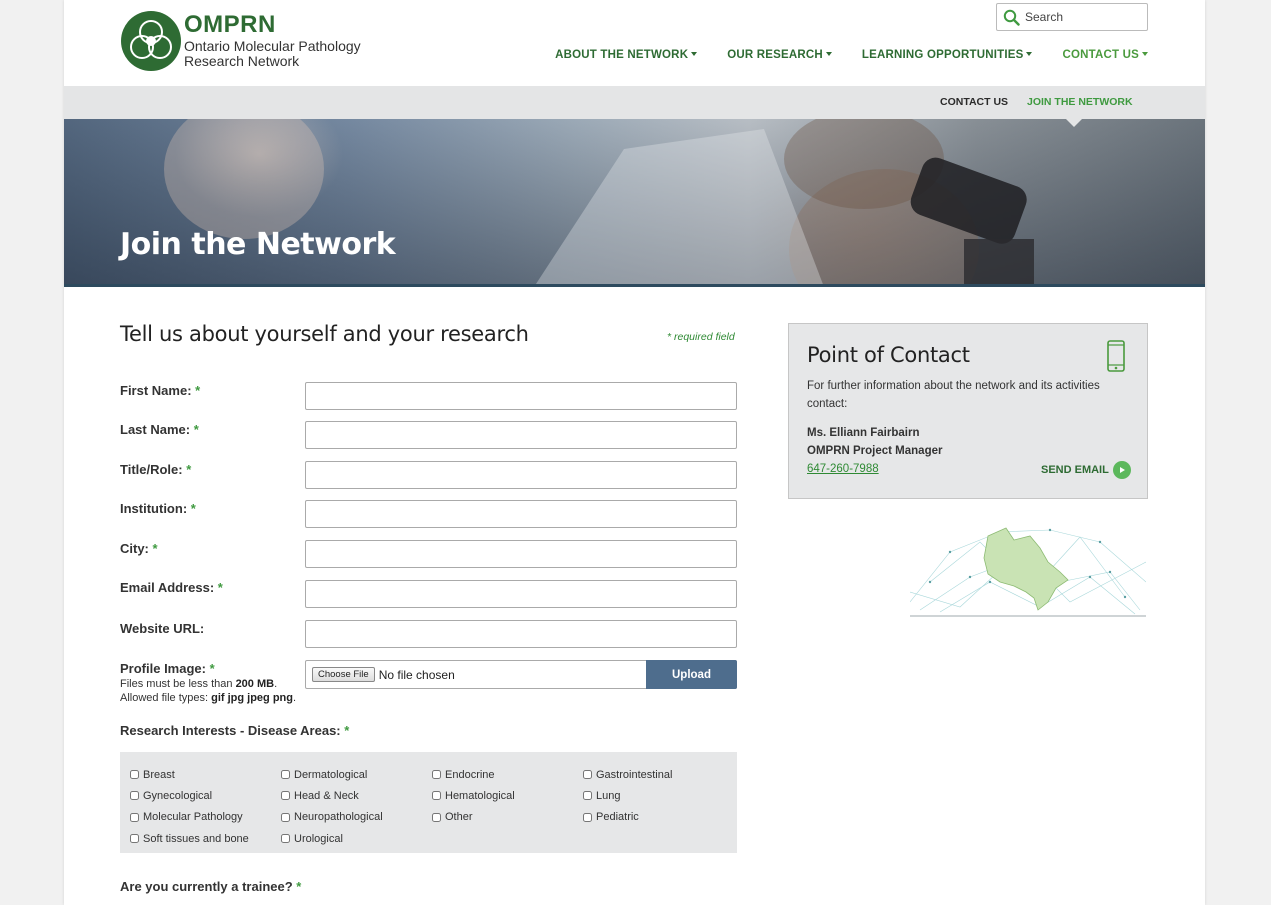 The image size is (1271, 905). Describe the element at coordinates (343, 674) in the screenshot. I see `choose-file-button: Choose File` at that location.